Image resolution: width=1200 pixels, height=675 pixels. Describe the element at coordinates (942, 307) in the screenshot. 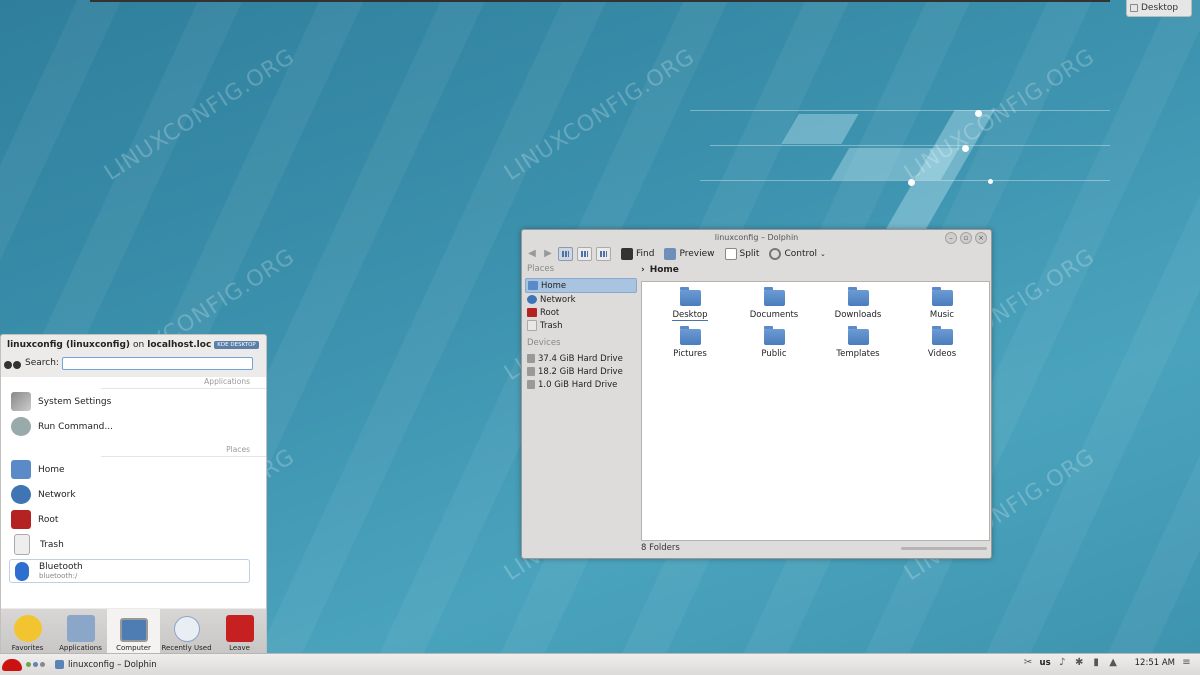

I see `folder-item: Music` at that location.